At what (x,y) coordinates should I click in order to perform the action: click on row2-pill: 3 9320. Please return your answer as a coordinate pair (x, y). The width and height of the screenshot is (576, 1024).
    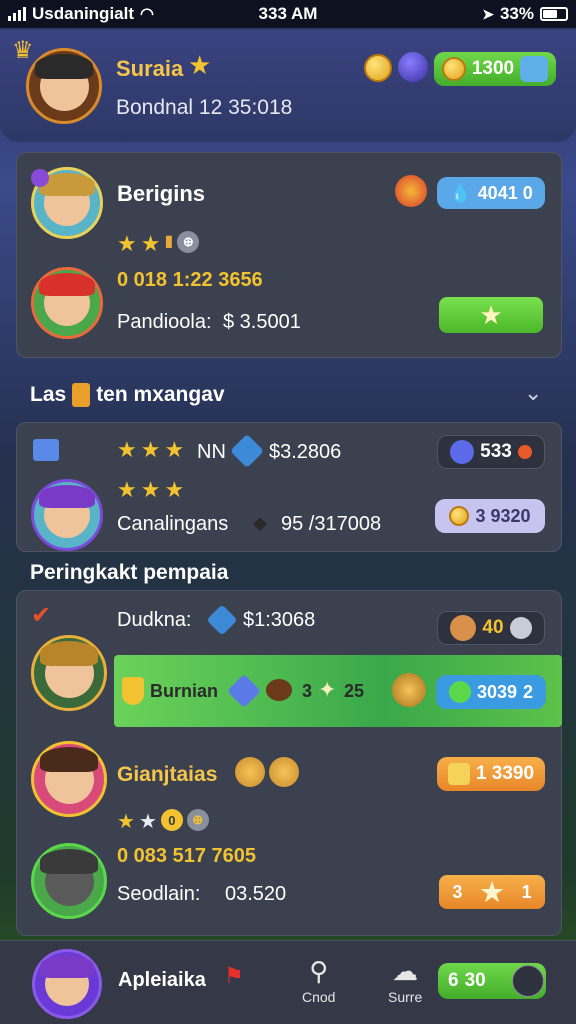
    Looking at the image, I should click on (490, 516).